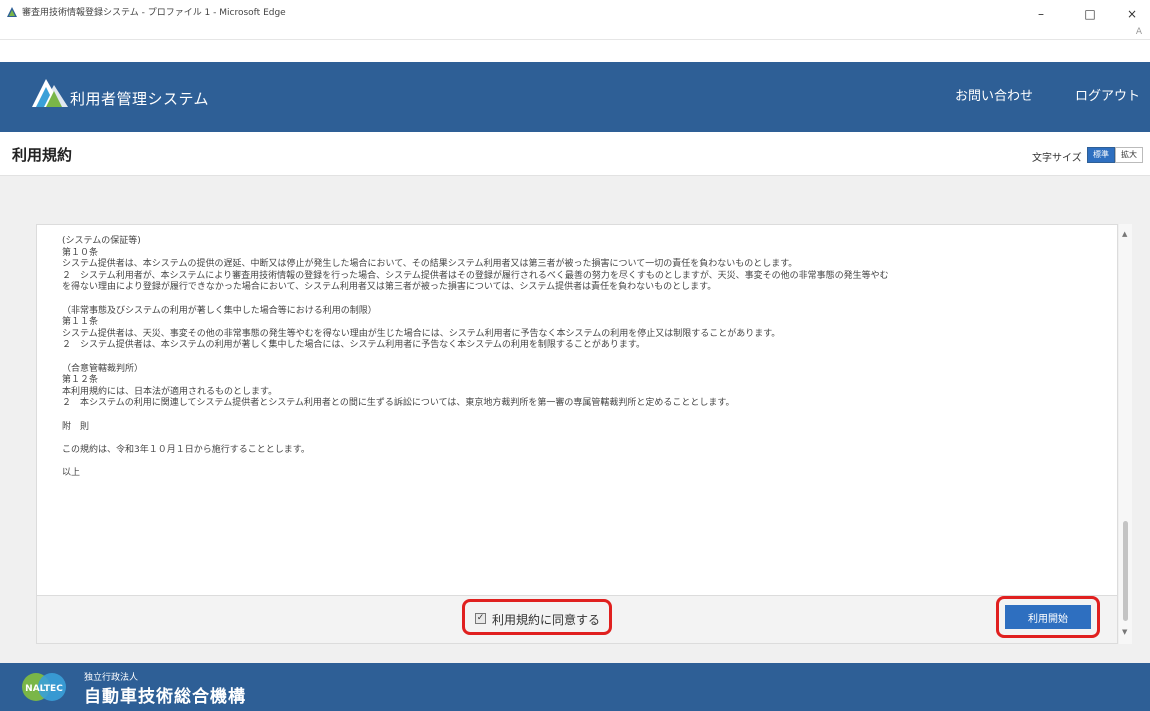  I want to click on logout-link: ログアウト, so click(1107, 94).